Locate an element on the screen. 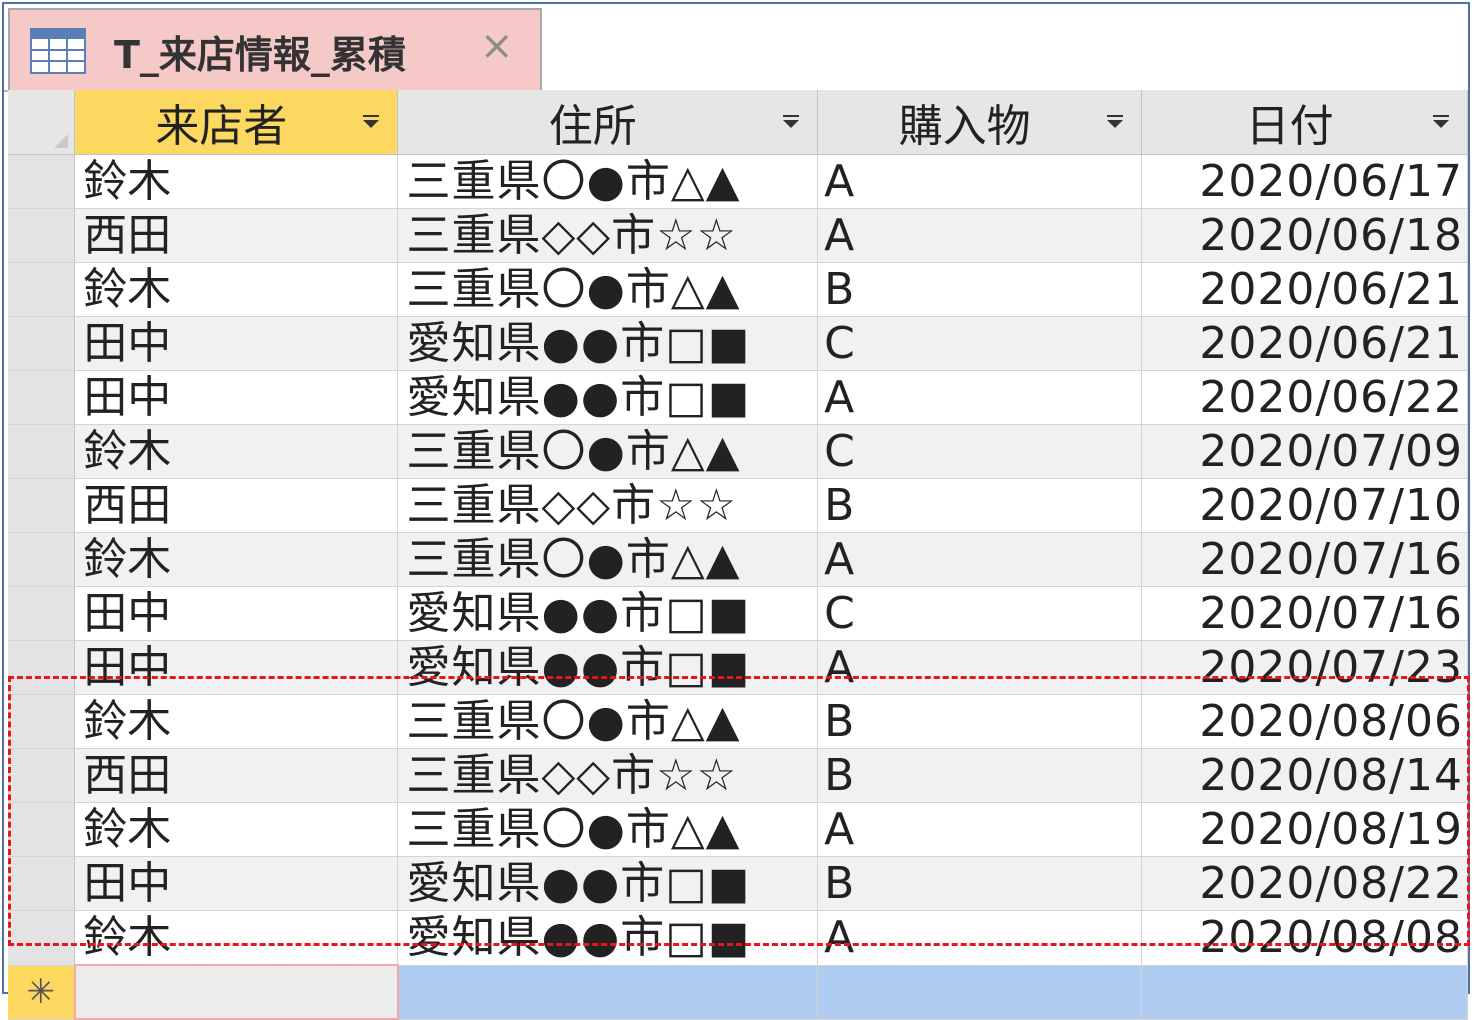 The height and width of the screenshot is (1020, 1474). cell-date: 2020/07/10 is located at coordinates (1304, 505).